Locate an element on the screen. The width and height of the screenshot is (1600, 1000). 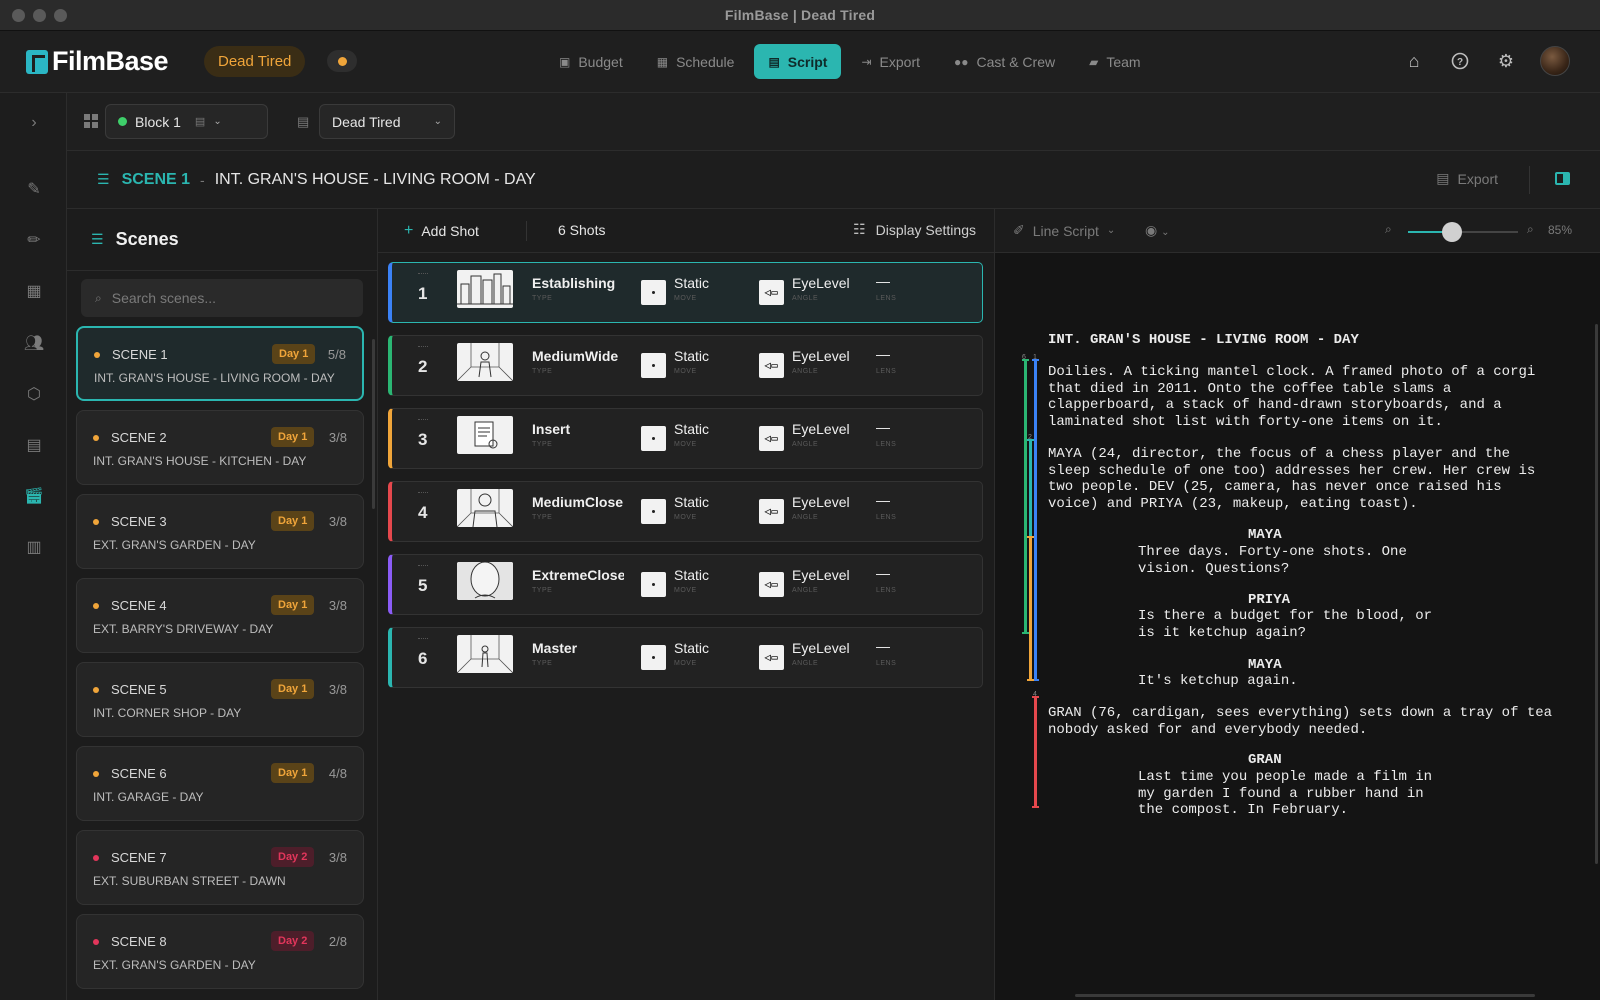
project-pill: Dead Tired is located at coordinates (255, 61).